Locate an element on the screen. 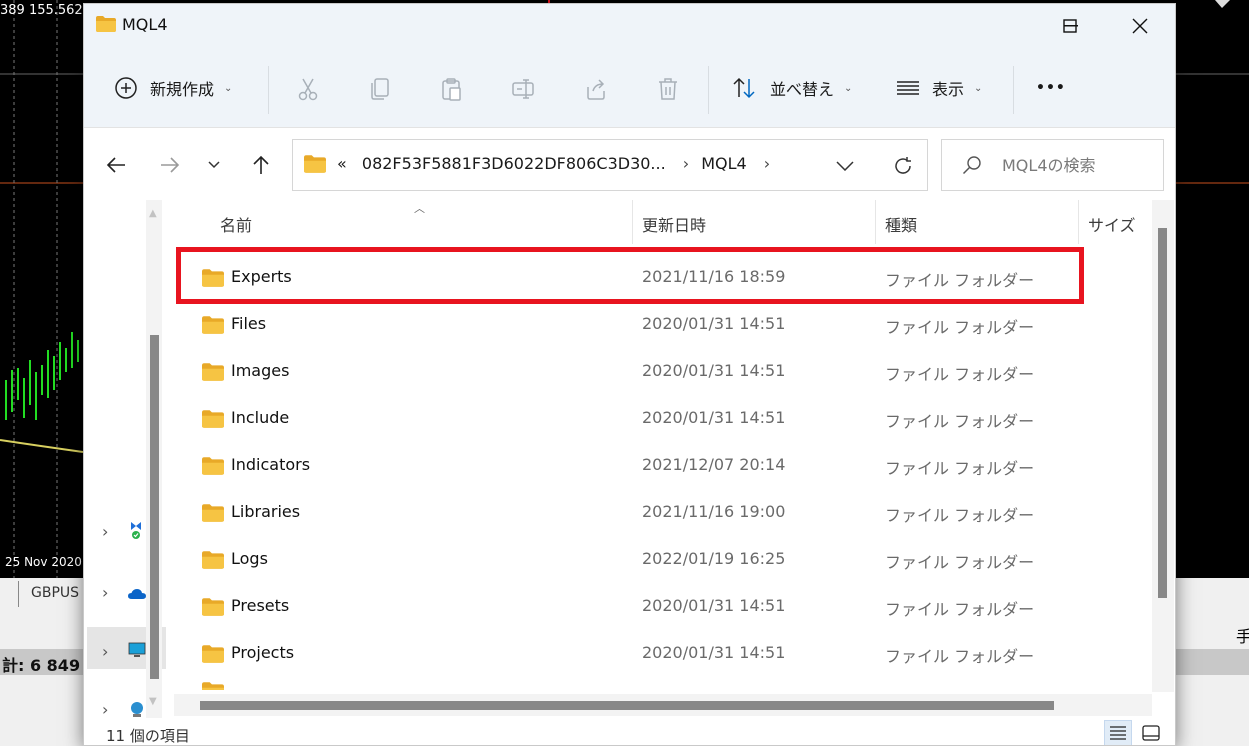 This screenshot has width=1249, height=746. sort-ascending-icon: ︿ is located at coordinates (419, 208).